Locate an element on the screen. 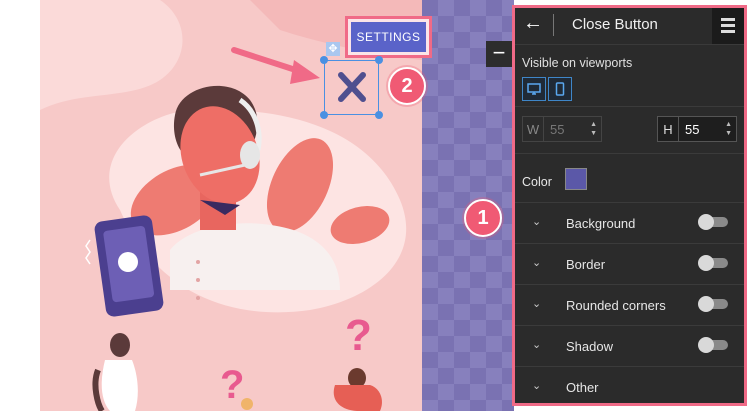 This screenshot has width=752, height=411. section-label: Shadow is located at coordinates (589, 346).